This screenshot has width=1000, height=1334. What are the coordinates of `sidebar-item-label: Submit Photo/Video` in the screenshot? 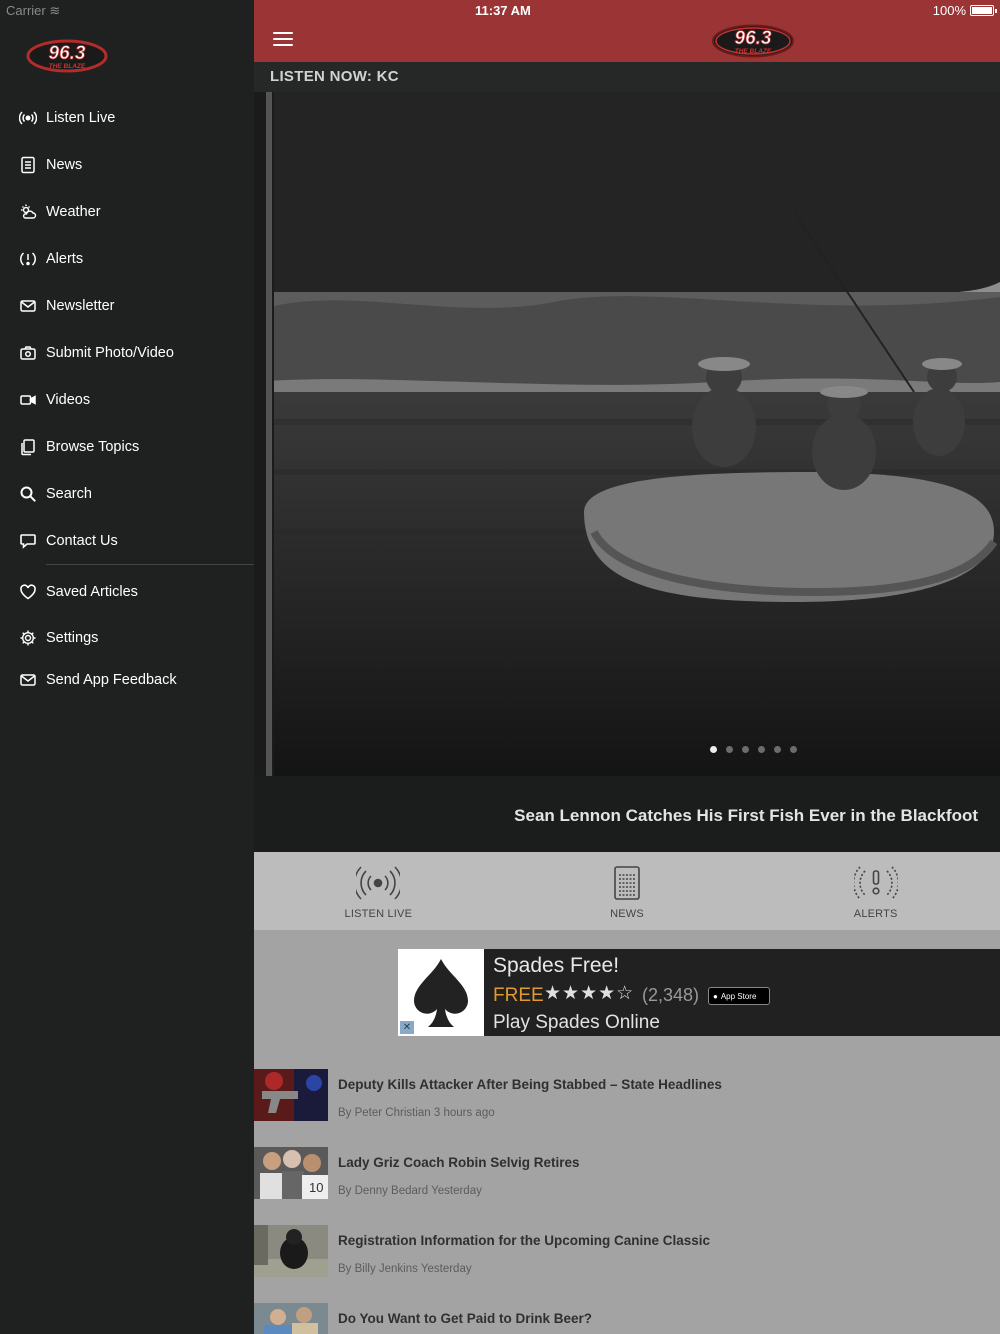 It's located at (110, 352).